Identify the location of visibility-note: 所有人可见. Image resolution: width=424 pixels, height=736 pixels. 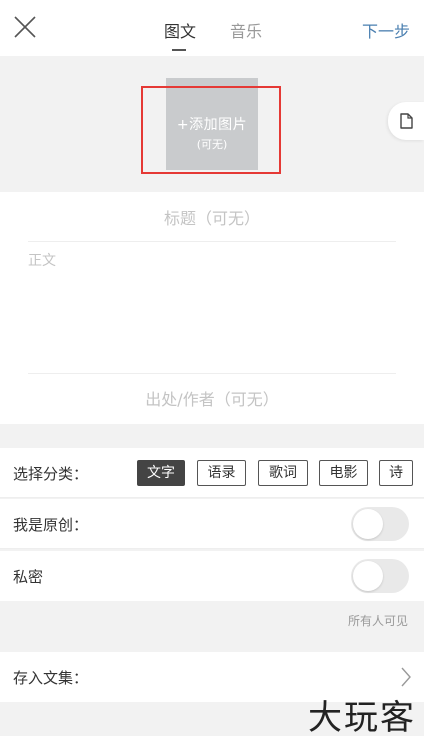
(377, 621).